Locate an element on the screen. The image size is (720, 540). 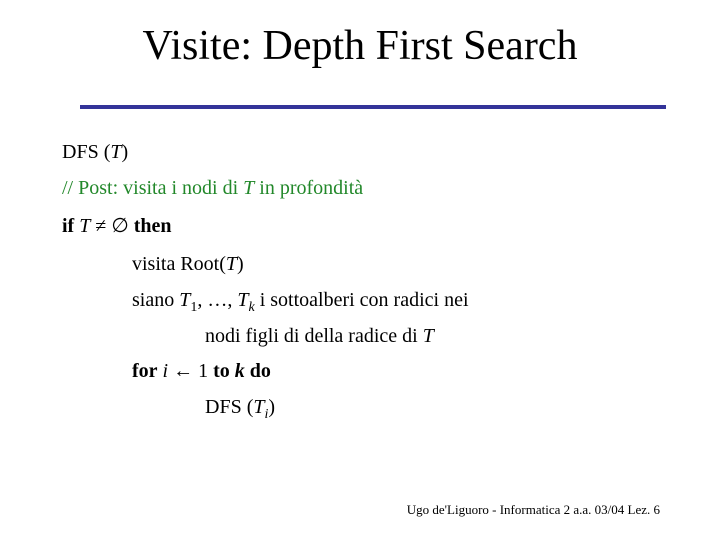
code-line-for: for i ← 1 to k do is located at coordinates (201, 371).